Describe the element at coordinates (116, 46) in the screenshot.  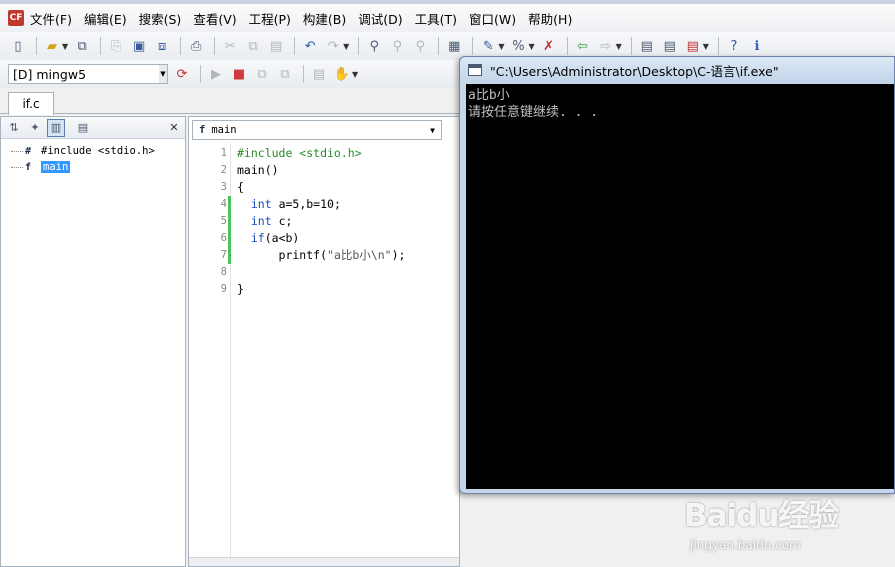
I see `close-file-icon: ⎘` at that location.